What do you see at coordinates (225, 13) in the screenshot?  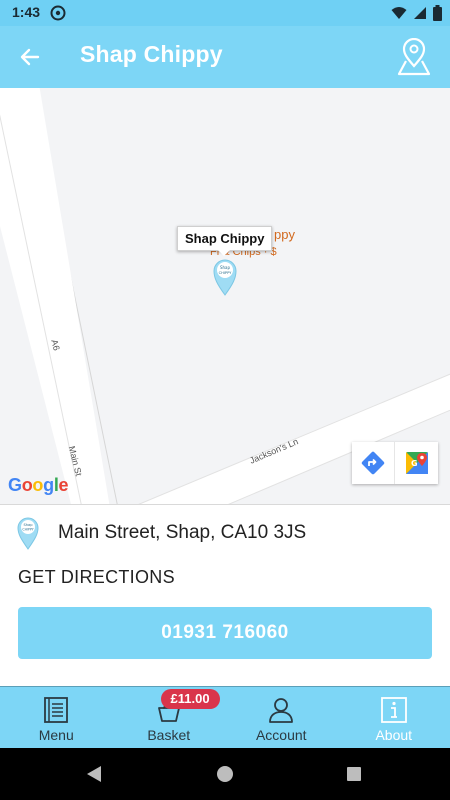 I see `status-bar: 1:43` at bounding box center [225, 13].